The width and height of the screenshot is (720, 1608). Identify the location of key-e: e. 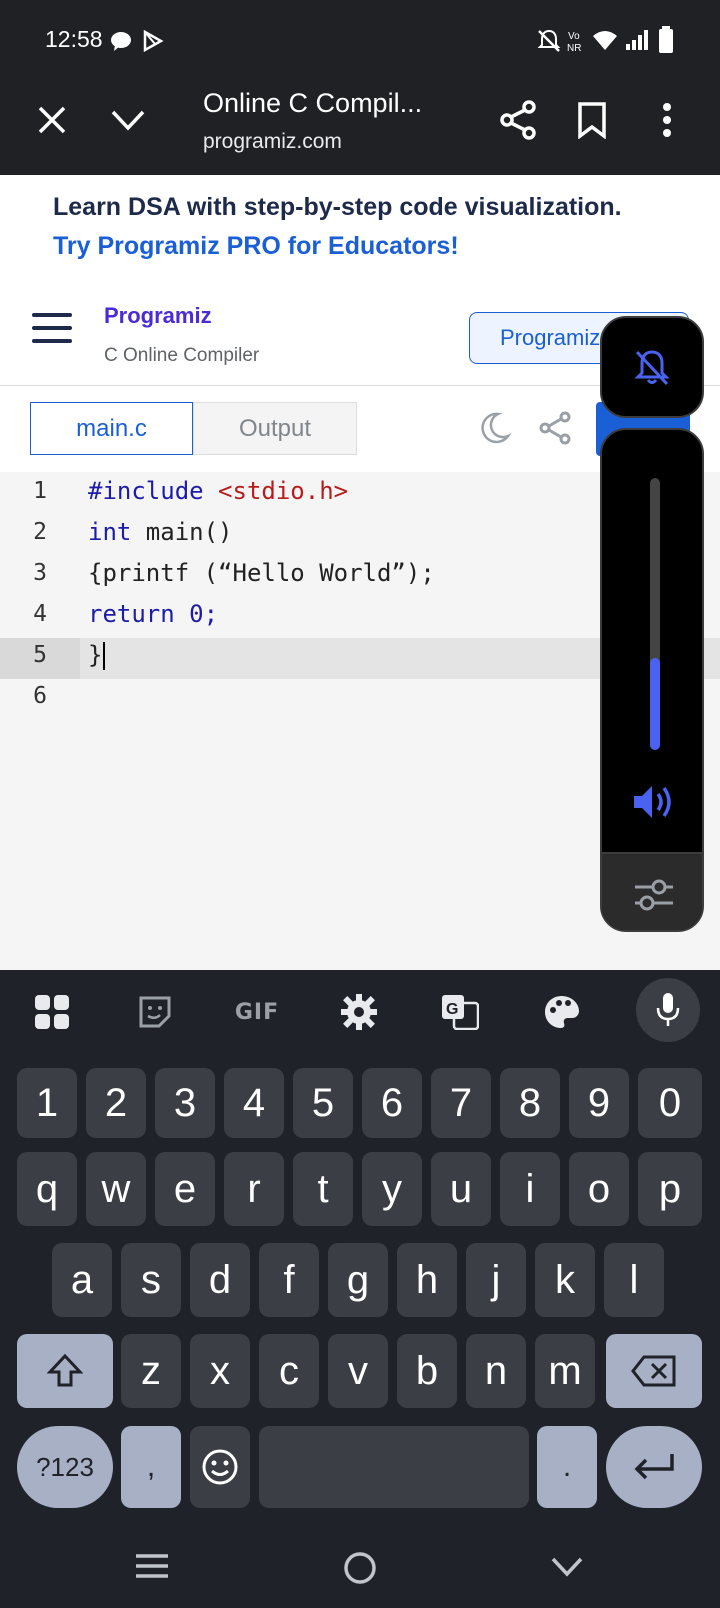
(185, 1189).